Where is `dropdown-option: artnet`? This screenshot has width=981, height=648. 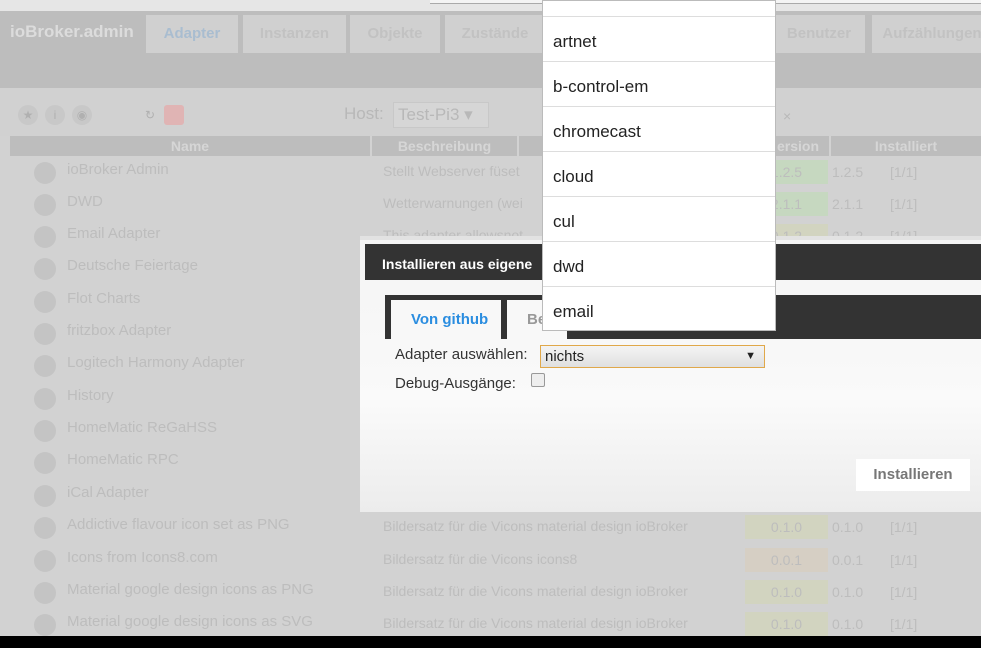 dropdown-option: artnet is located at coordinates (659, 39).